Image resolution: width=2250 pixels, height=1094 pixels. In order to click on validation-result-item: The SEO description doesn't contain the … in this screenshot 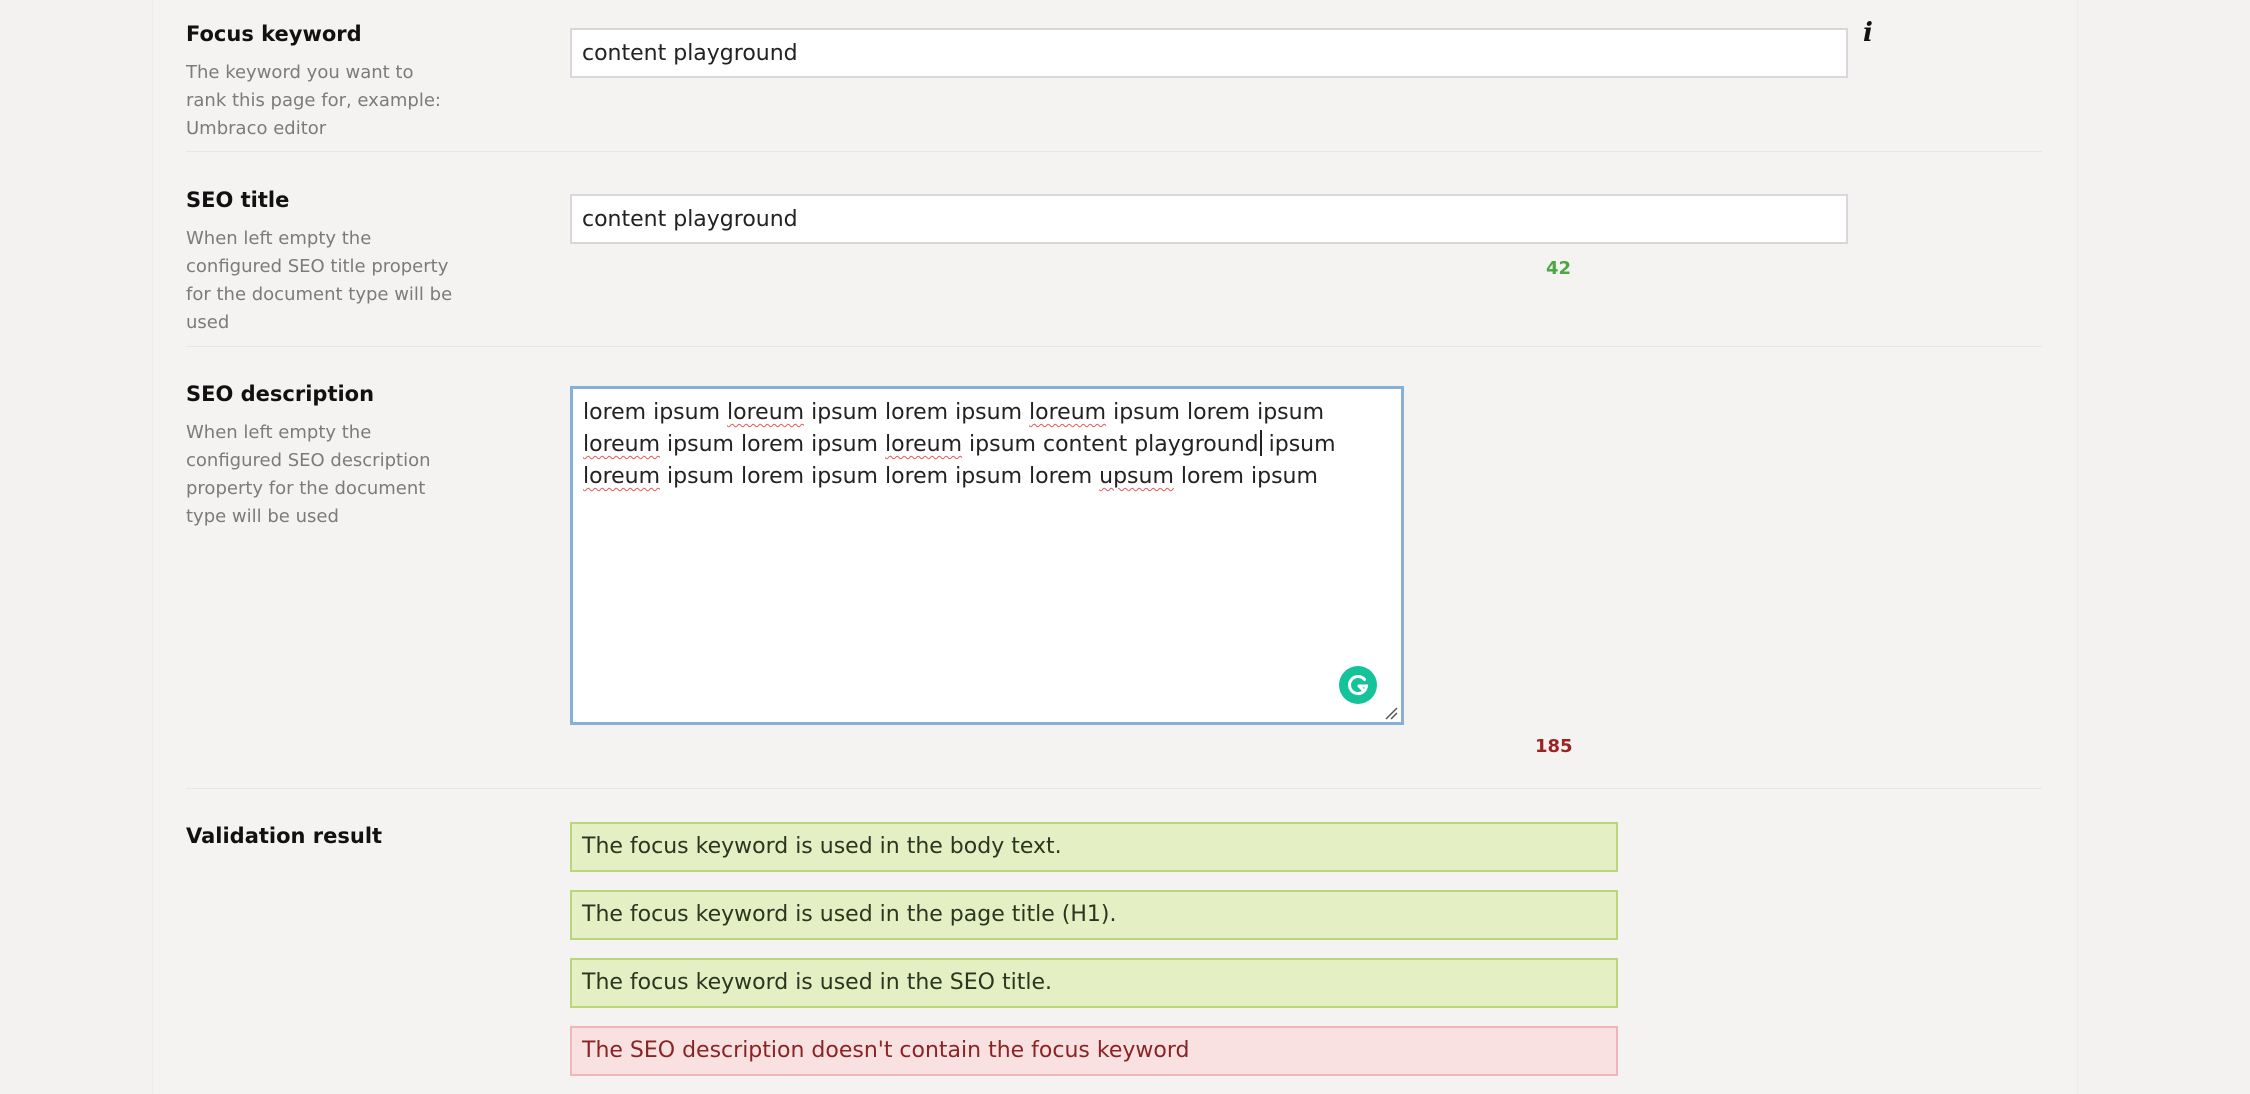, I will do `click(1094, 1051)`.